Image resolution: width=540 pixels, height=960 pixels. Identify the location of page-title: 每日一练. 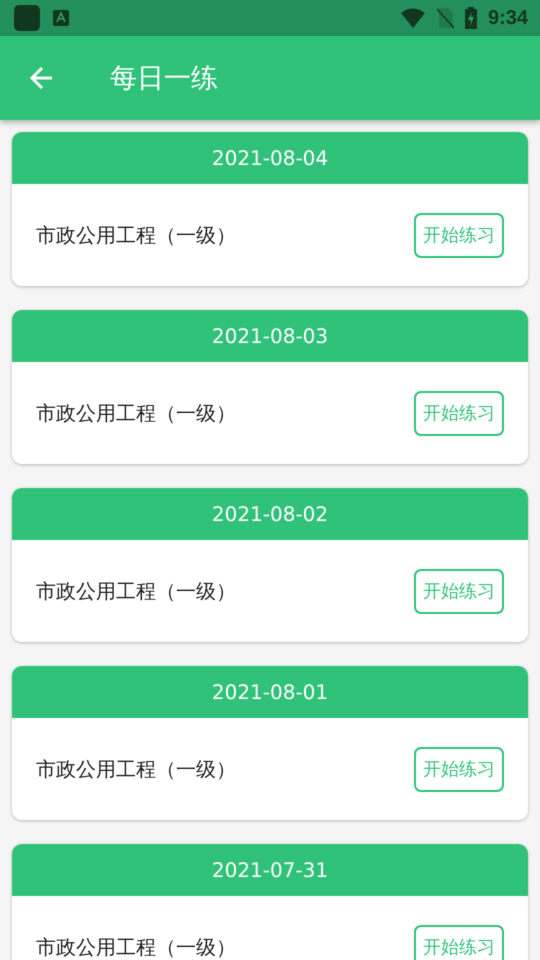
(164, 79).